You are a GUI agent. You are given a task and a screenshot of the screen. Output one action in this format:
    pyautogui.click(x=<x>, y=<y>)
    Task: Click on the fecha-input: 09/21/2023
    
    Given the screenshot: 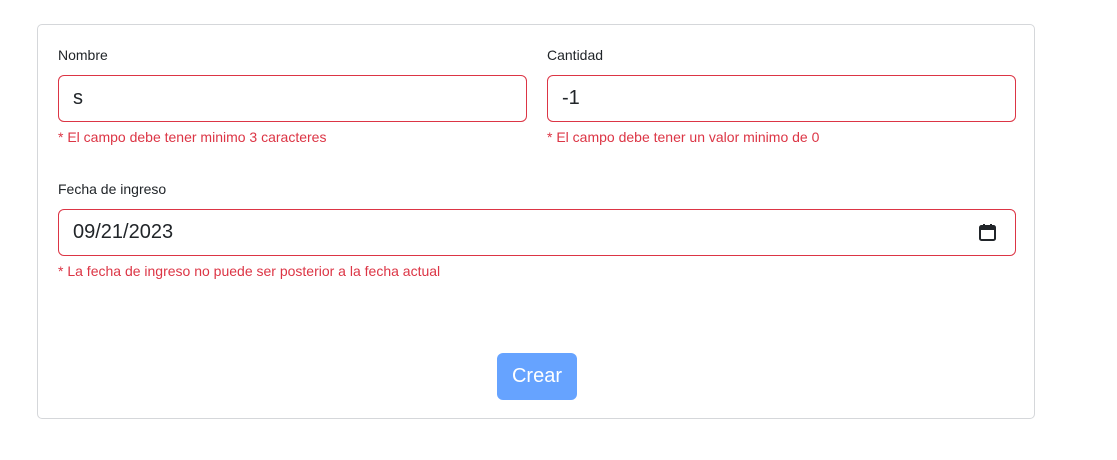 What is the action you would take?
    pyautogui.click(x=537, y=232)
    